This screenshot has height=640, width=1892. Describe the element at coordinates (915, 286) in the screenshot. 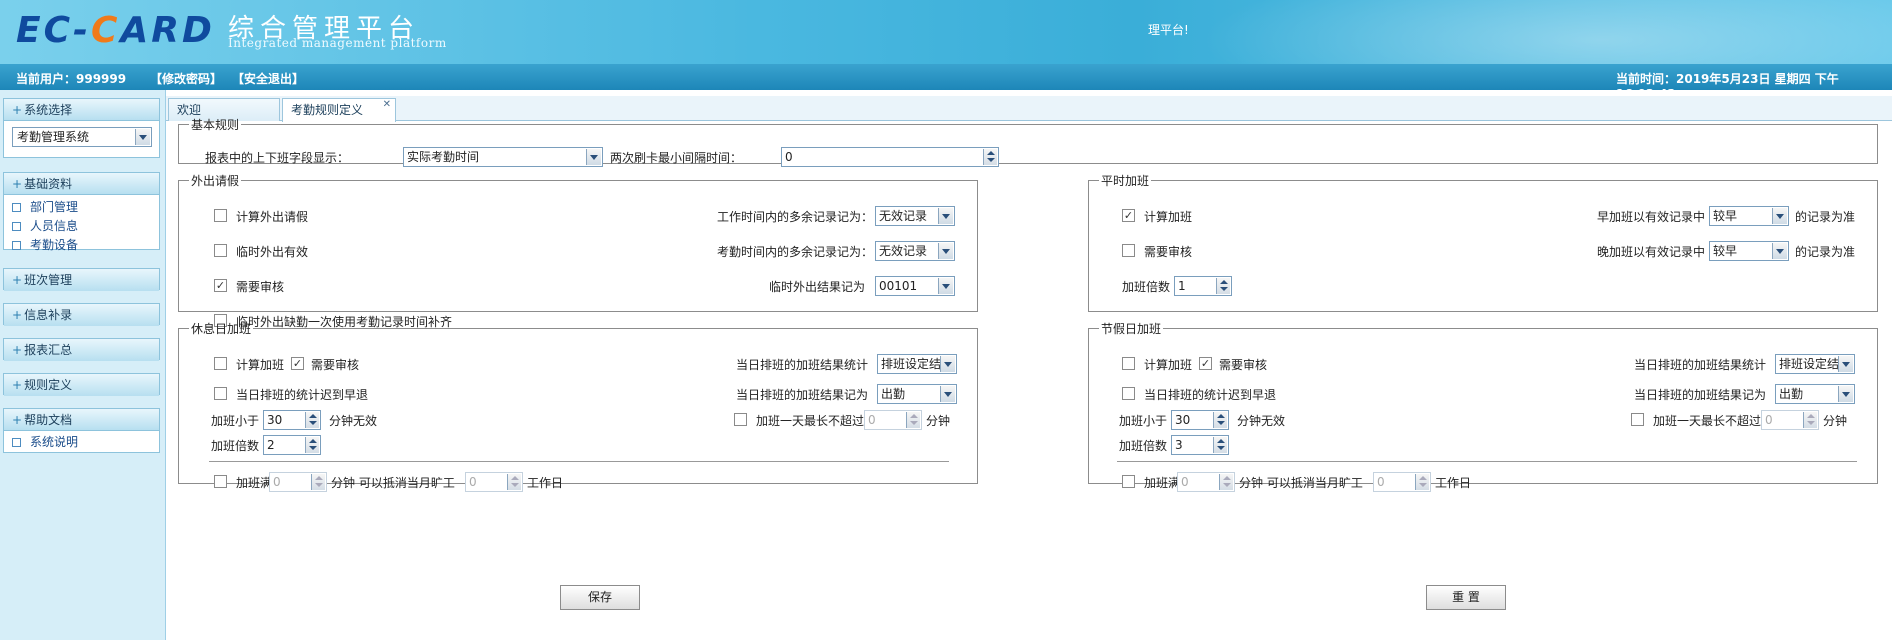

I see `temp-result-select: 00101` at that location.